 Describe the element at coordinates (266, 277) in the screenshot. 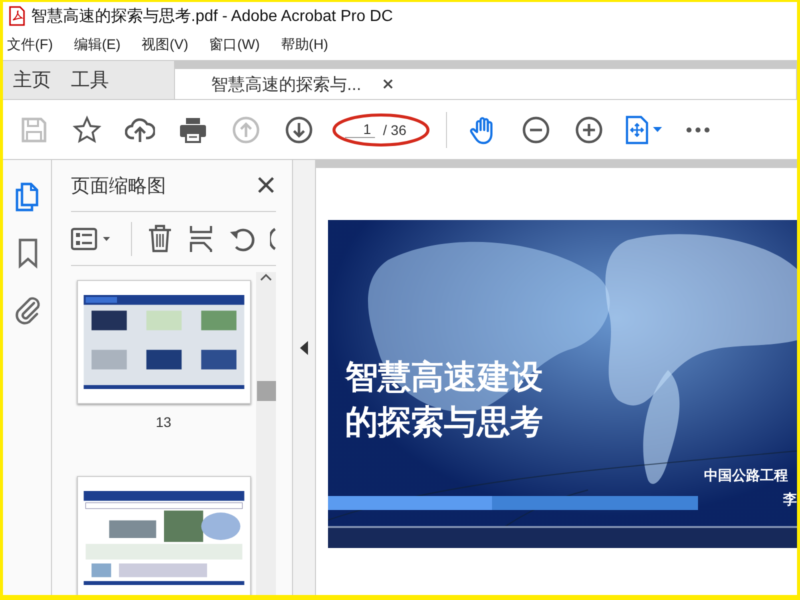

I see `scroll-up-icon` at that location.